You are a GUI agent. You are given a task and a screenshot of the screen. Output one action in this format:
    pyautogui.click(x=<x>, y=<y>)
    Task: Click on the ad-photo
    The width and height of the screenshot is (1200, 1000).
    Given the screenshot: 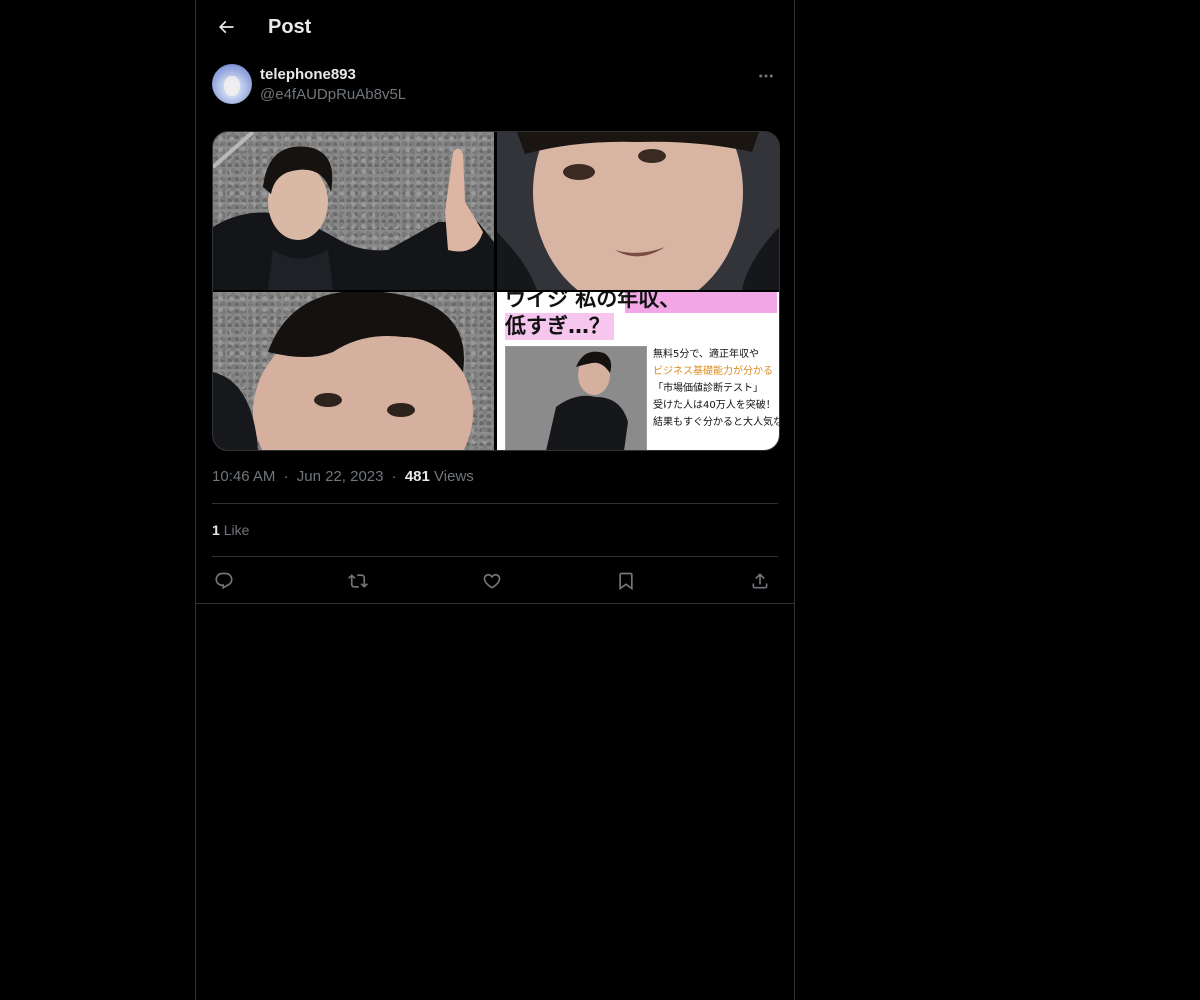 What is the action you would take?
    pyautogui.click(x=576, y=398)
    